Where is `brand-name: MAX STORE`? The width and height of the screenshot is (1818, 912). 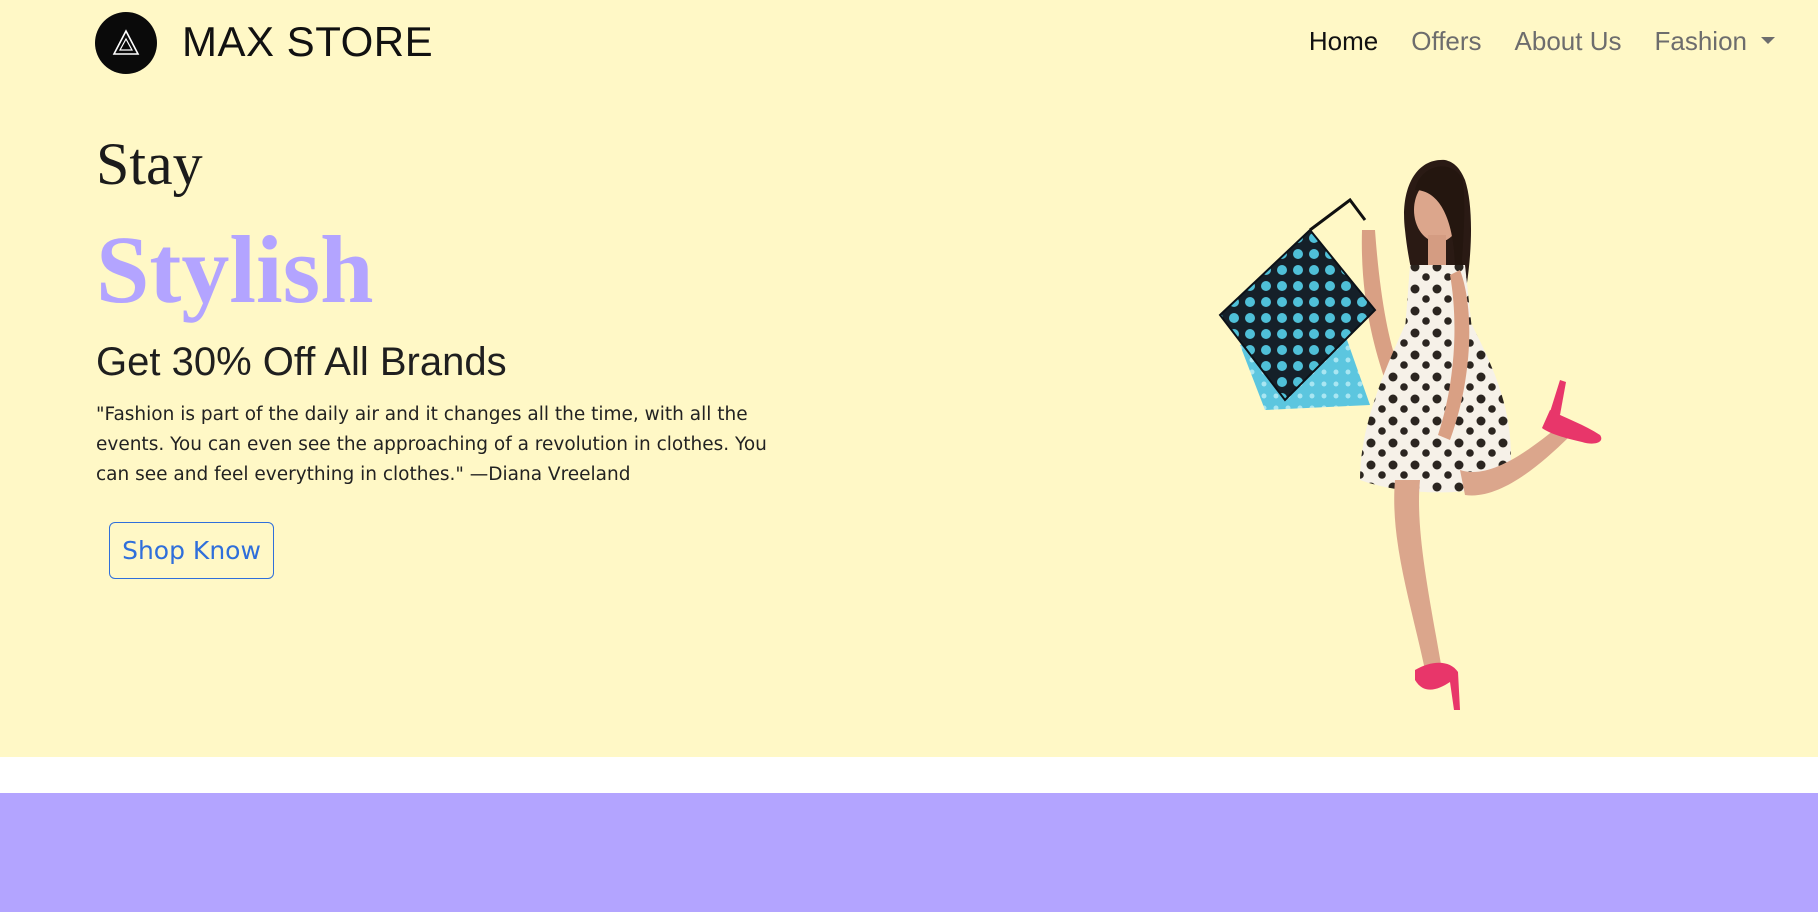
brand-name: MAX STORE is located at coordinates (307, 42).